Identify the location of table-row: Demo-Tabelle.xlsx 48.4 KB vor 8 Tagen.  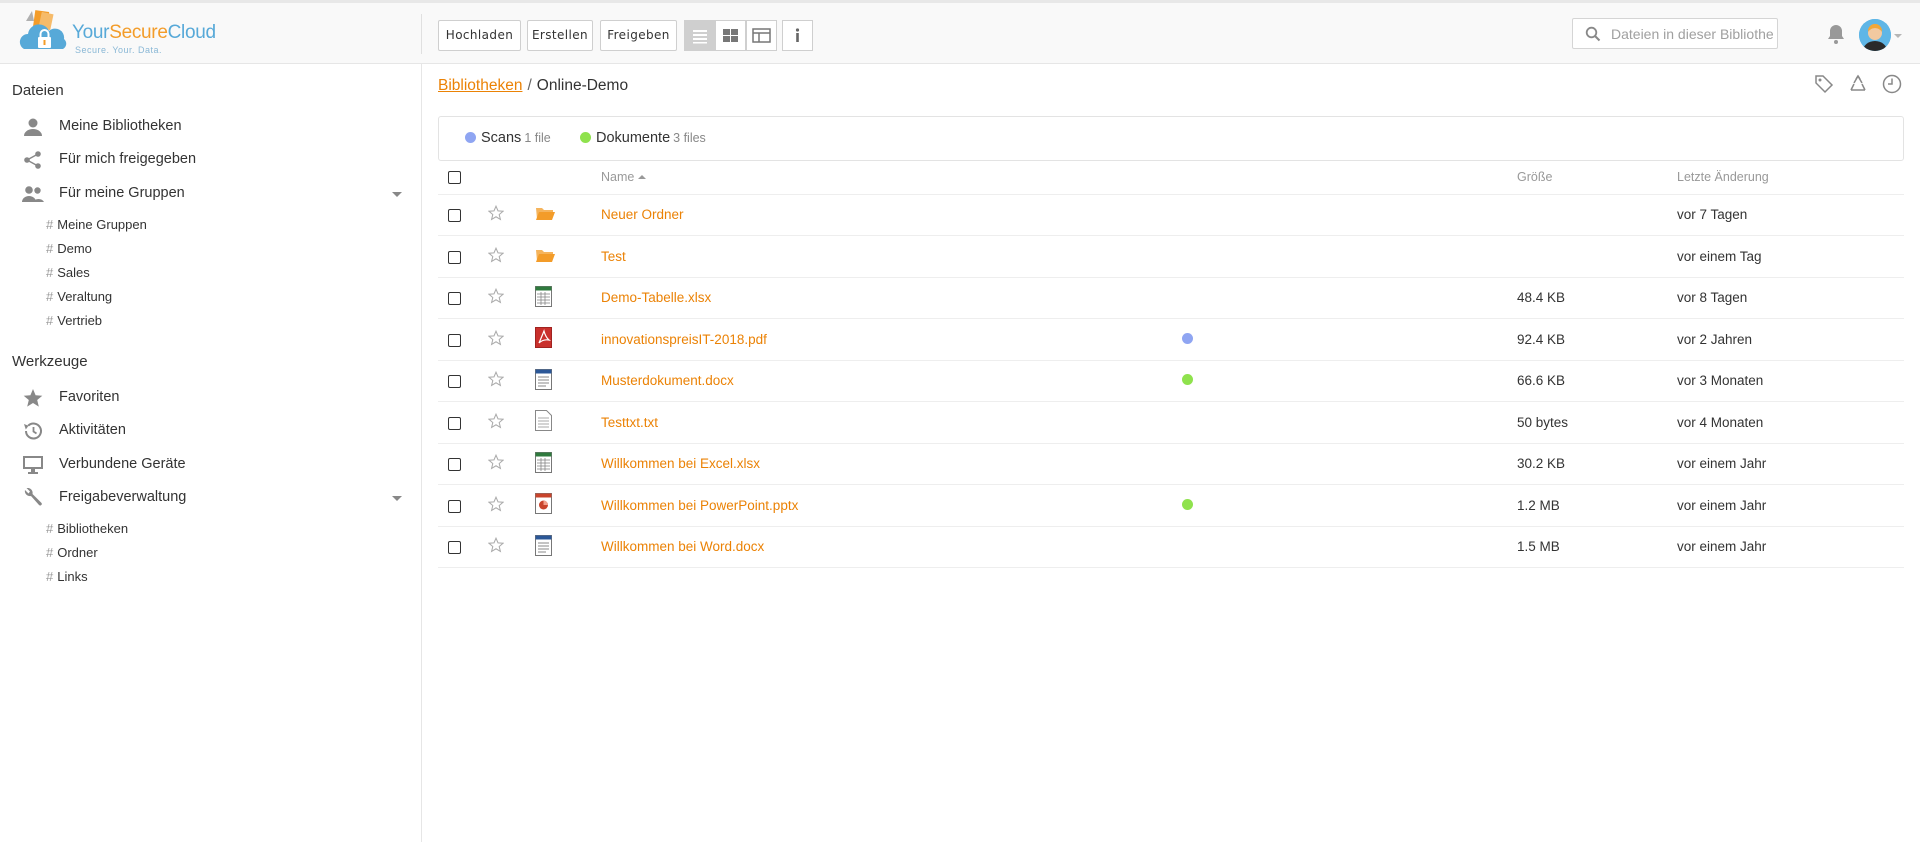
(1171, 298).